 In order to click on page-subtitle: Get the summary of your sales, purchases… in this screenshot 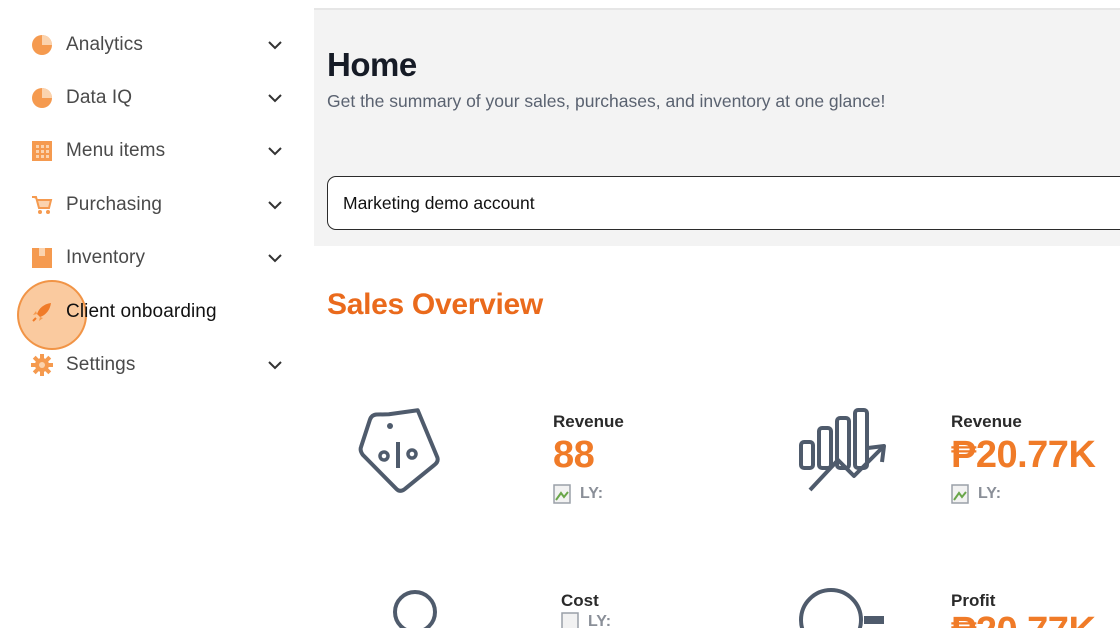, I will do `click(606, 101)`.